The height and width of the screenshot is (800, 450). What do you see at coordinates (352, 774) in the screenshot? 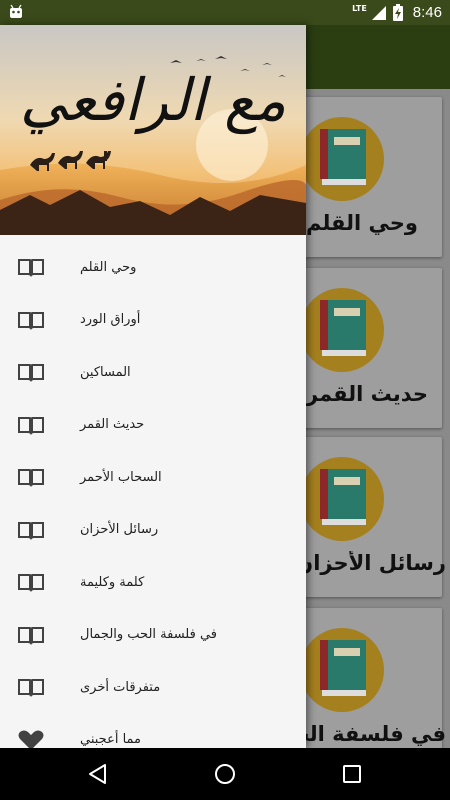
I see `recents-icon` at bounding box center [352, 774].